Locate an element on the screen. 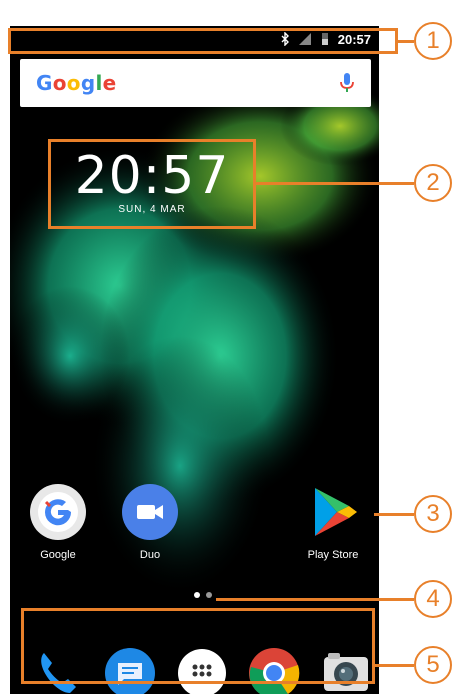  app-label: Duo is located at coordinates (150, 555).